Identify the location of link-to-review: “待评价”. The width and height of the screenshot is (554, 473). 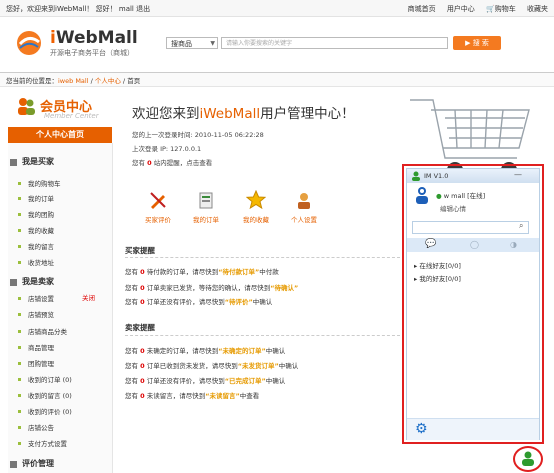
(239, 302).